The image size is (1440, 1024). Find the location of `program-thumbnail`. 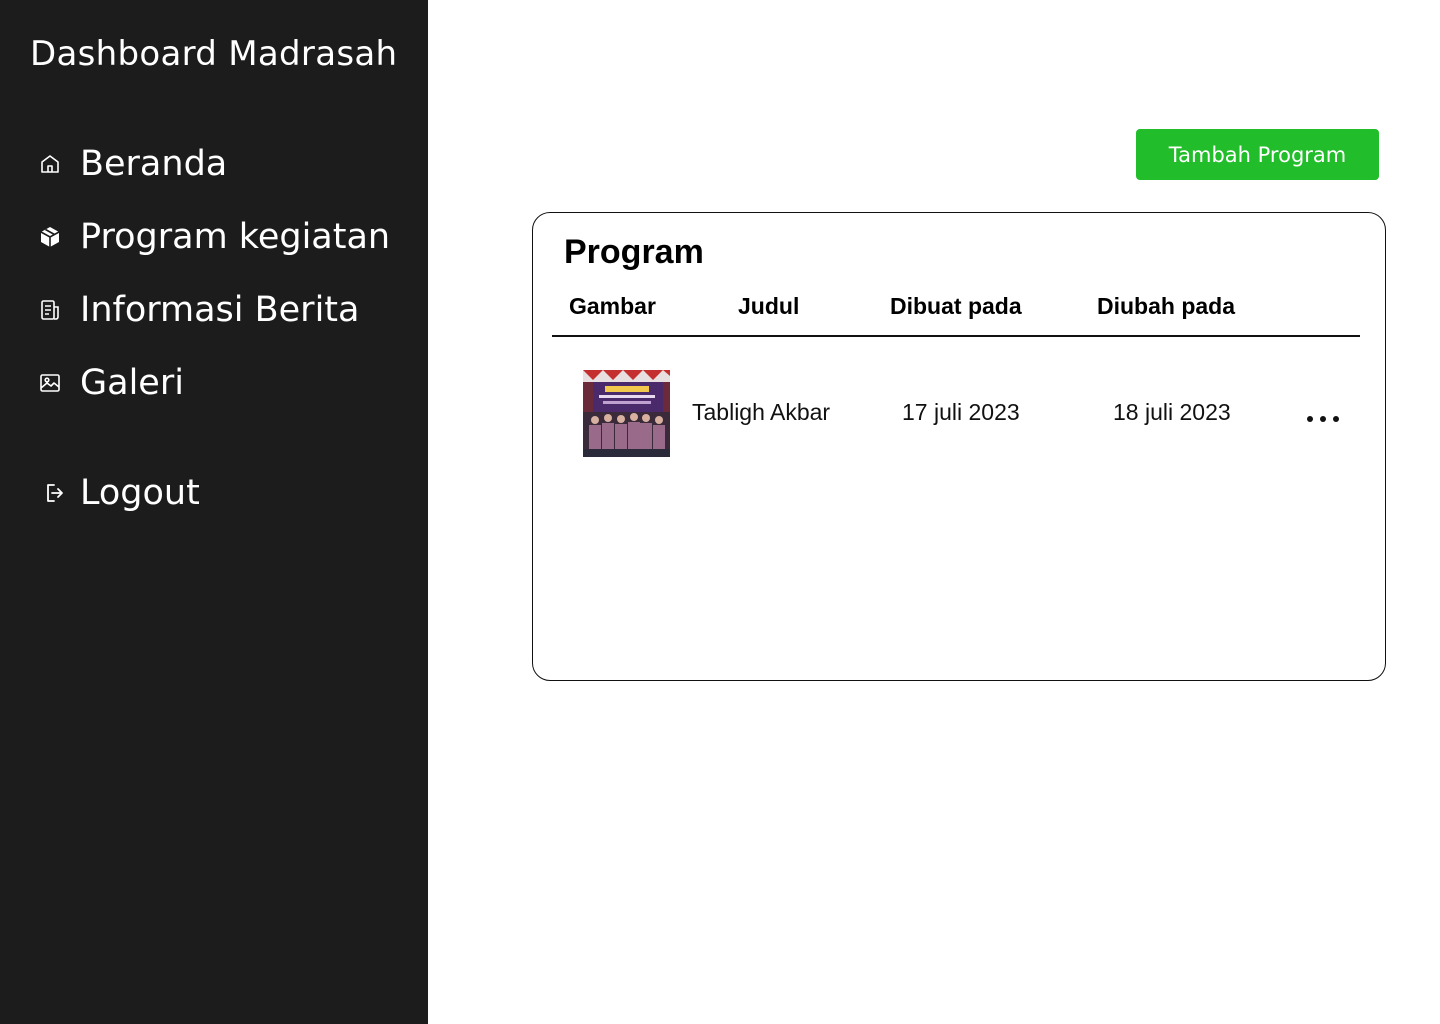

program-thumbnail is located at coordinates (626, 413).